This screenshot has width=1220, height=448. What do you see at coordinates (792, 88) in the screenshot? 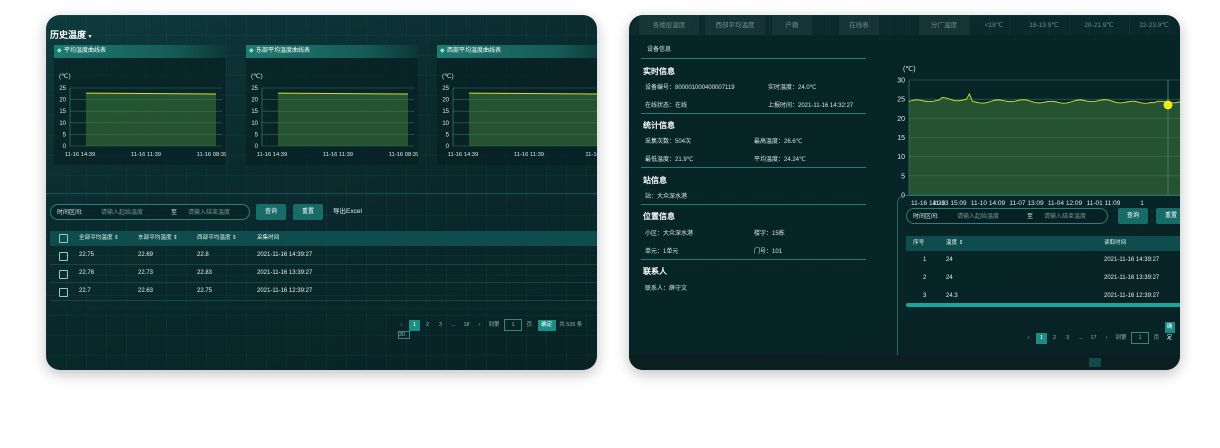
I see `realtime-temp: 实时温度：24.0℃` at bounding box center [792, 88].